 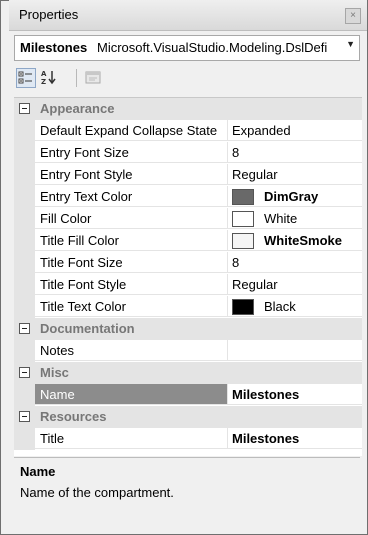 I want to click on property-row: Fill Color White, so click(x=188, y=219).